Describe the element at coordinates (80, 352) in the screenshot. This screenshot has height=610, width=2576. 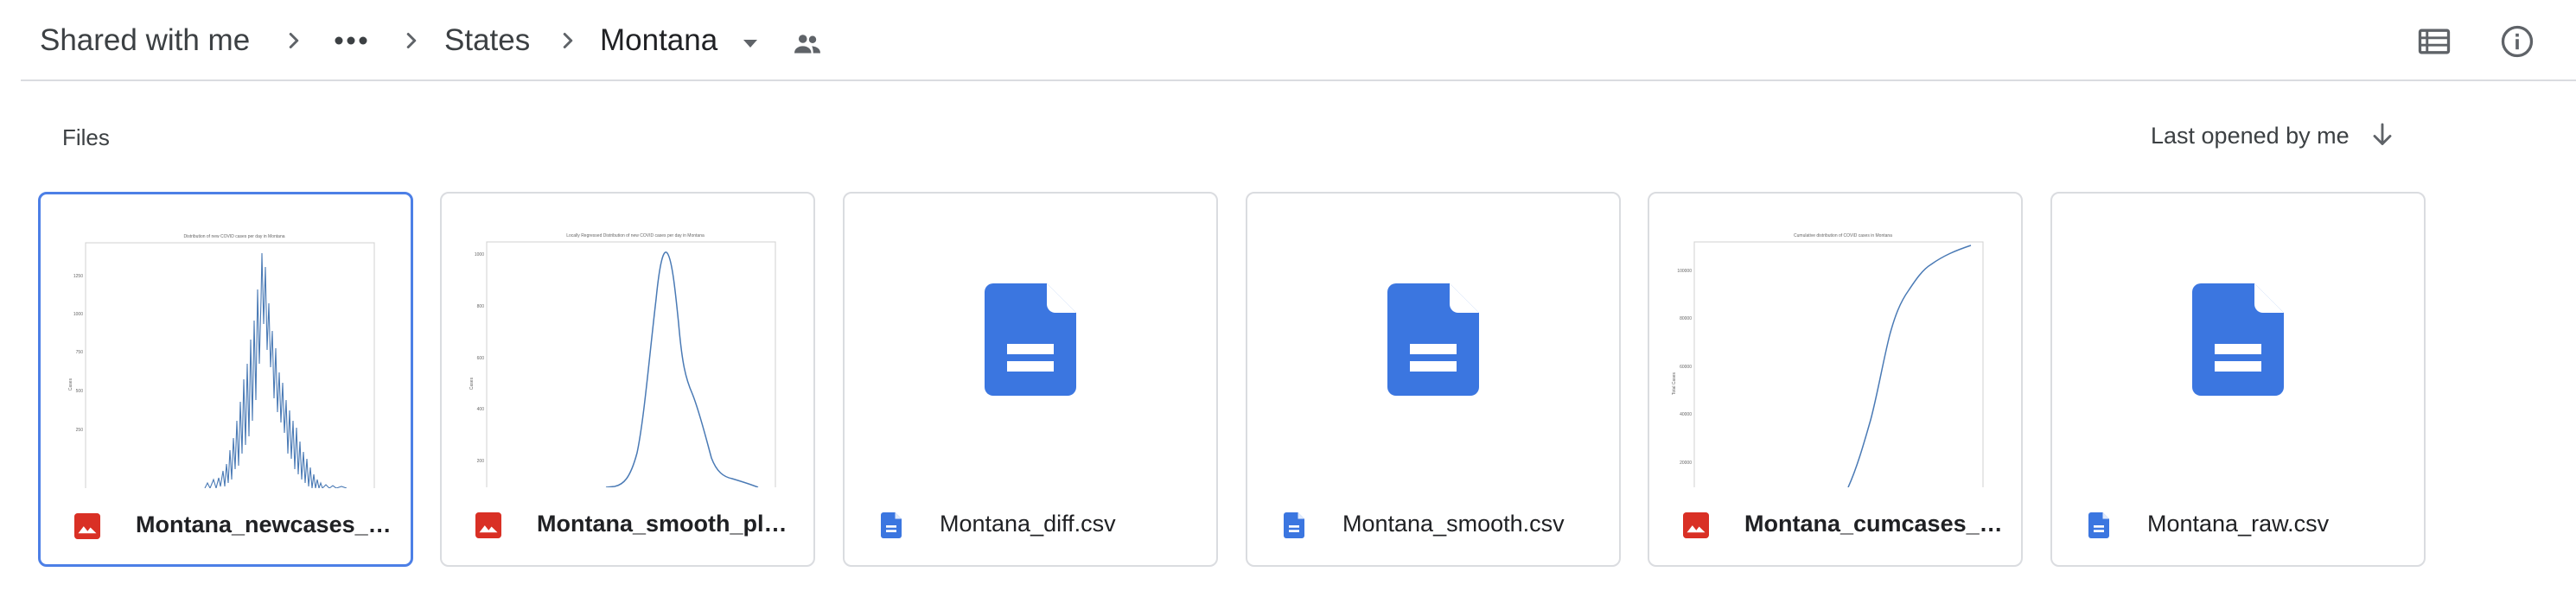
I see `svg-text: 750` at that location.